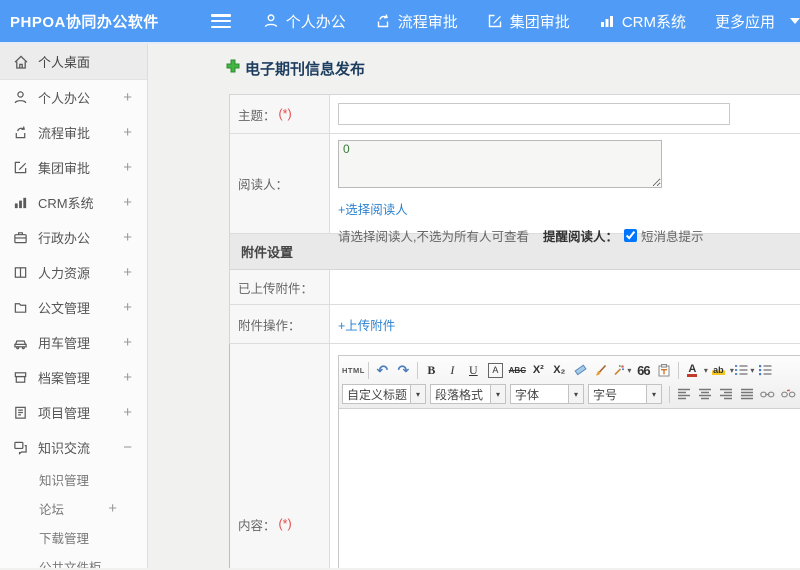 This screenshot has width=800, height=570. I want to click on readers-label: 阅读人：, so click(280, 183).